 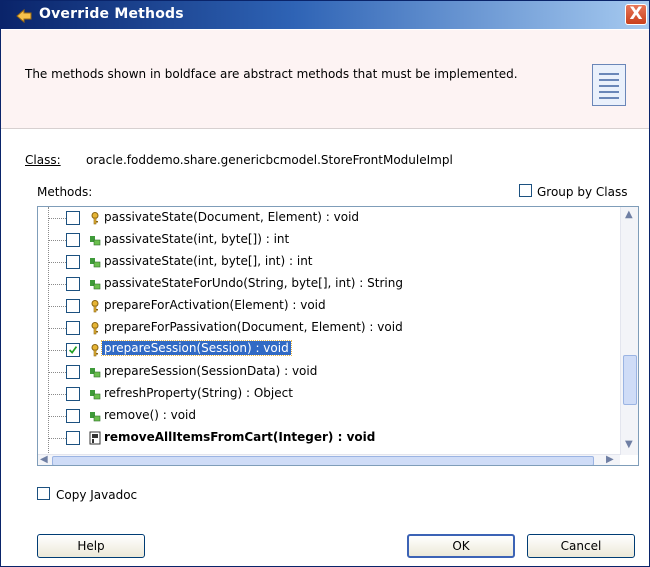 What do you see at coordinates (581, 546) in the screenshot?
I see `cancel-button: Cancel` at bounding box center [581, 546].